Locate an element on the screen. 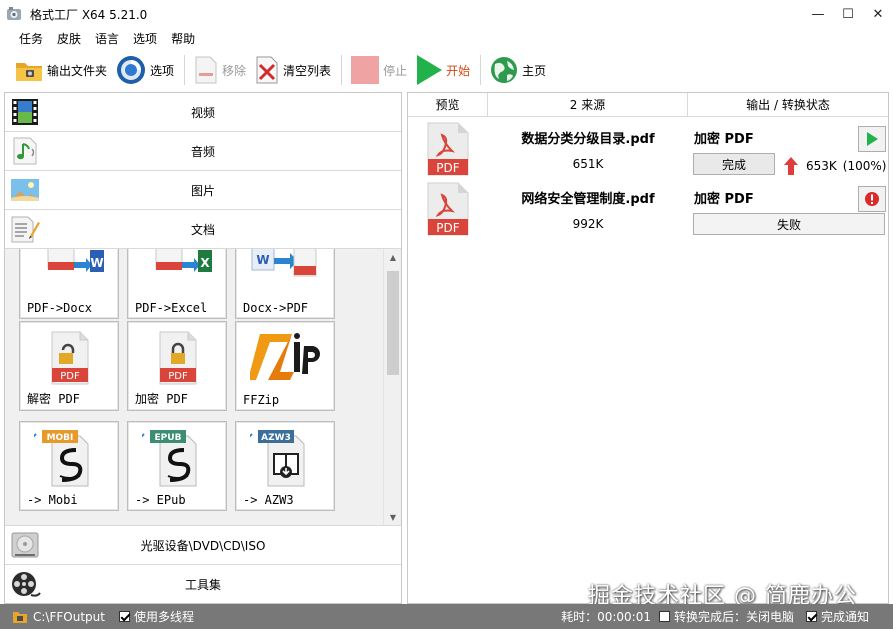 Image resolution: width=893 pixels, height=629 pixels. picture-icon is located at coordinates (25, 190).